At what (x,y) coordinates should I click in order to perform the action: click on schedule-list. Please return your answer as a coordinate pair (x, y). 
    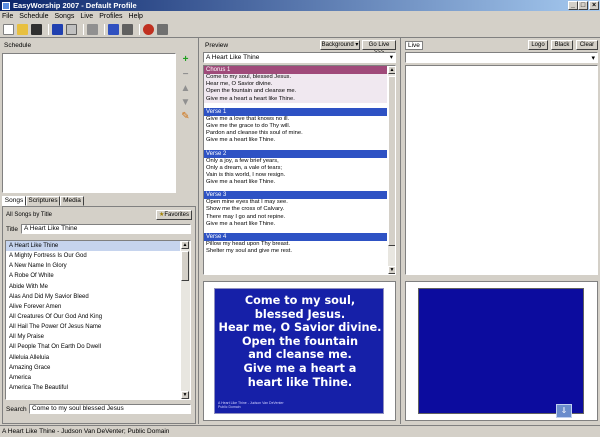
    Looking at the image, I should click on (89, 123).